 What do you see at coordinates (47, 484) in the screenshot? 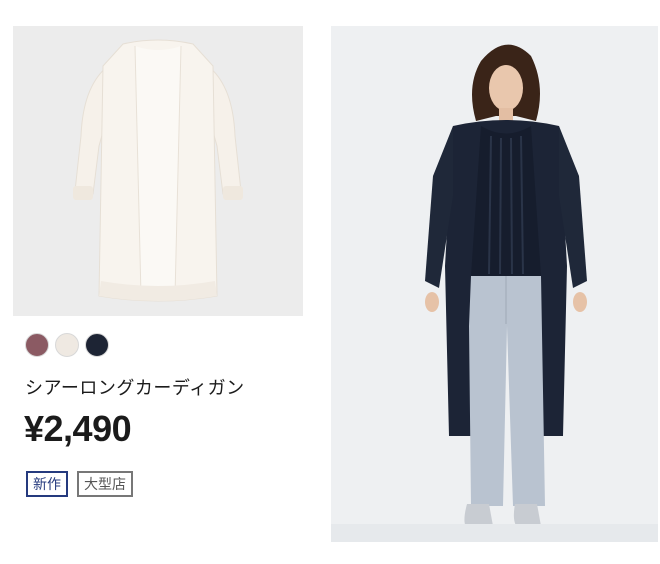
I see `new-badge: 新作` at bounding box center [47, 484].